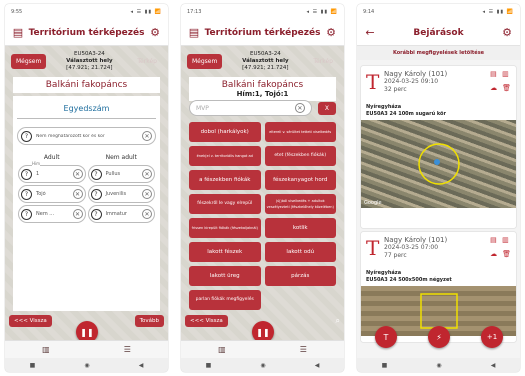 This screenshot has height=376, width=525. Describe the element at coordinates (121, 194) in the screenshot. I see `juvenile-field: ? Juvenilis ✕` at that location.